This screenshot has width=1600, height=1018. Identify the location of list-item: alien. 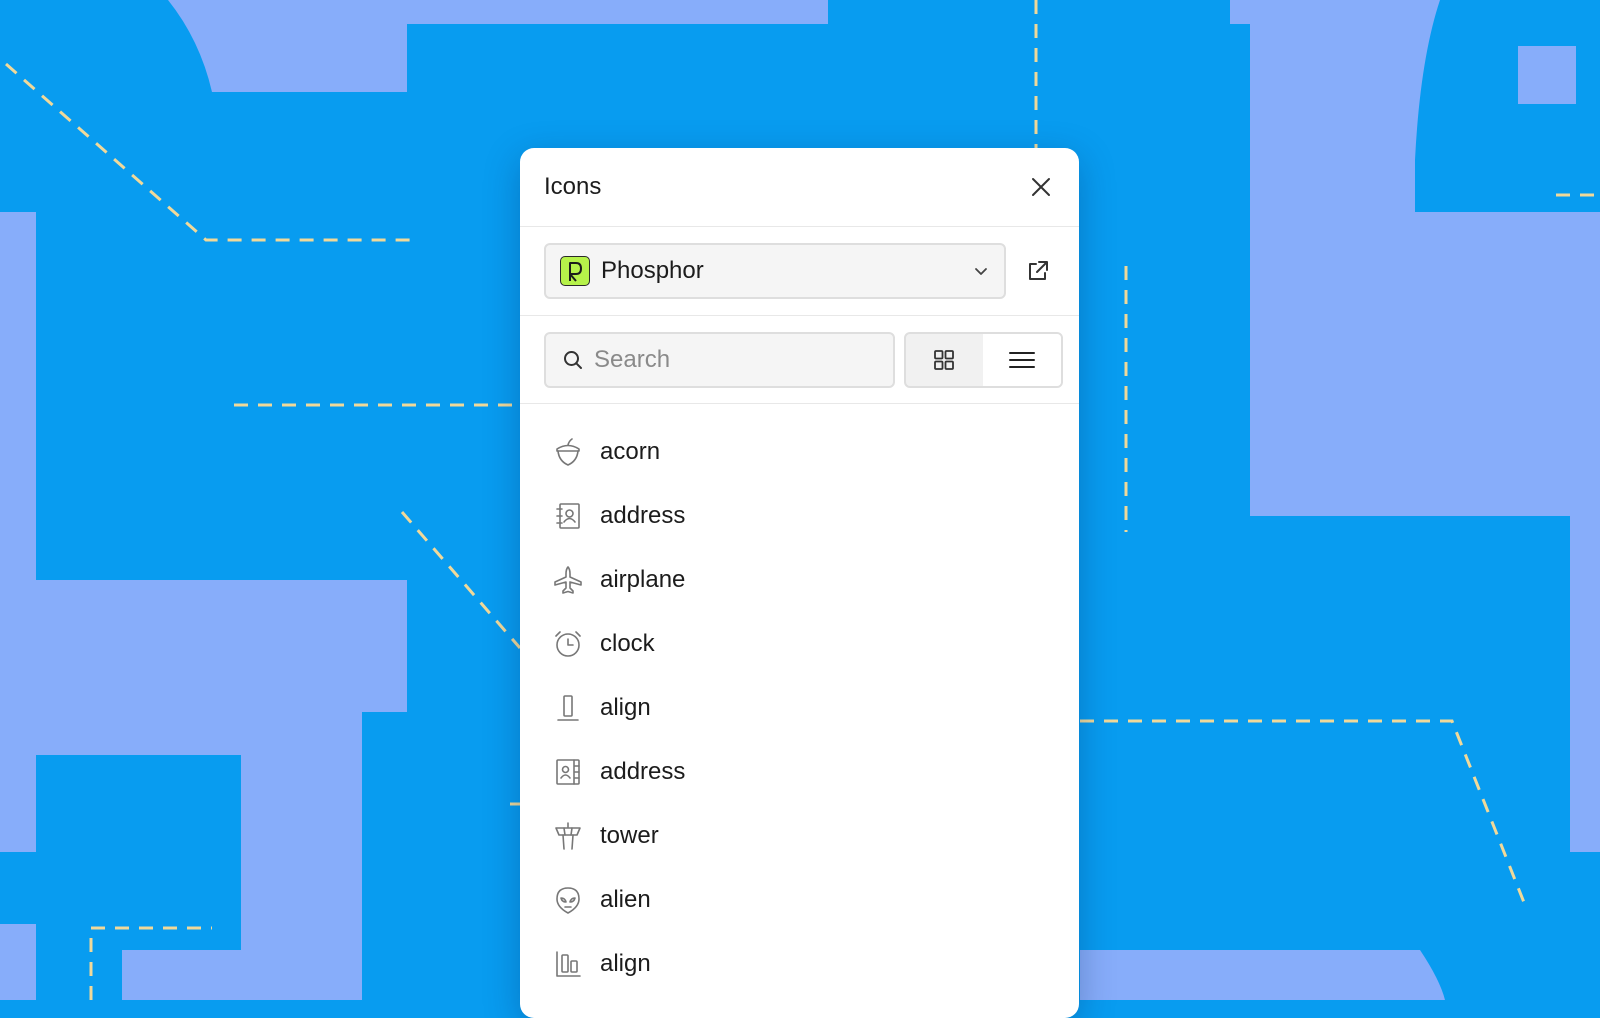
(799, 900).